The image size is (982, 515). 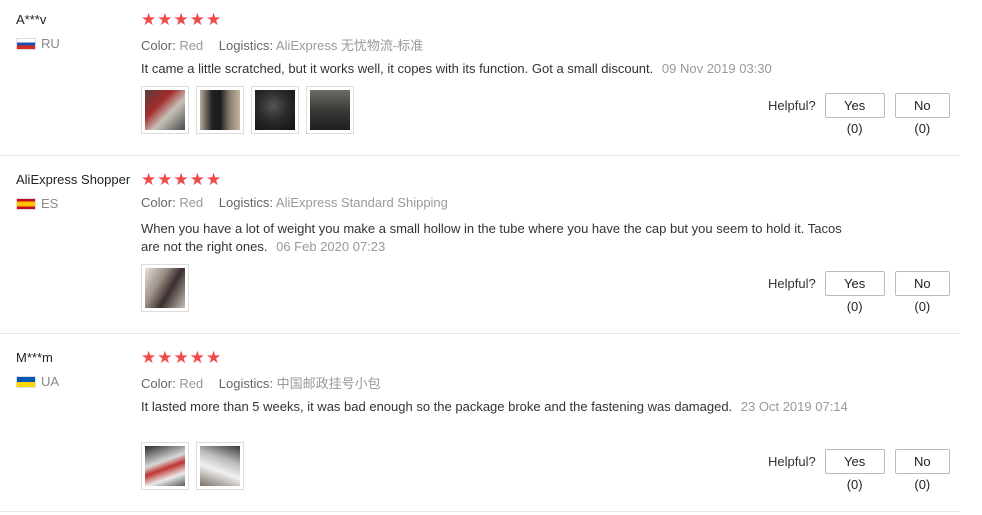 What do you see at coordinates (794, 406) in the screenshot?
I see `review-date: 23 Oct 2019 07:14` at bounding box center [794, 406].